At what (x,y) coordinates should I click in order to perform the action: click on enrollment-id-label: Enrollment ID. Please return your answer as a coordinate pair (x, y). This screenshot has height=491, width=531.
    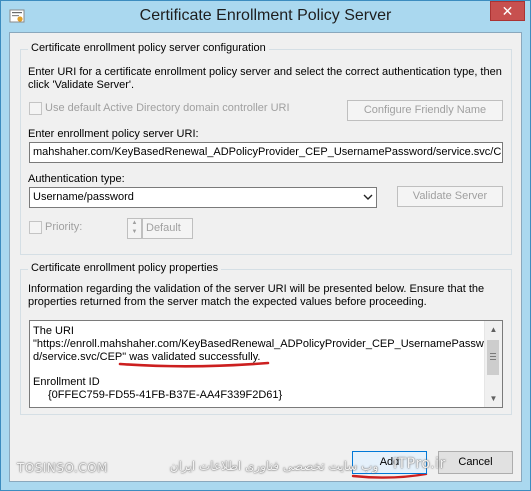
    Looking at the image, I should click on (66, 382).